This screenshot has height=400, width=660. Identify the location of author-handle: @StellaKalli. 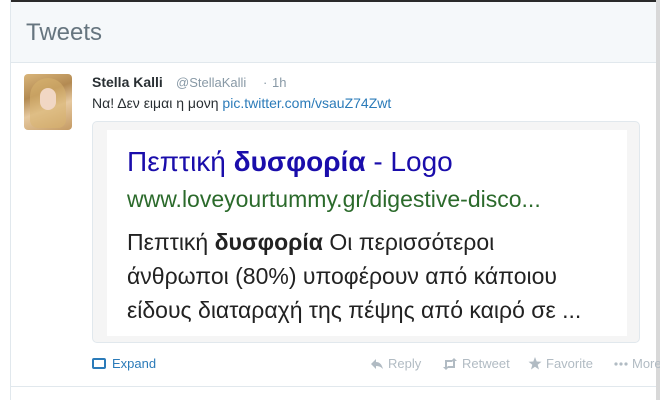
(211, 82).